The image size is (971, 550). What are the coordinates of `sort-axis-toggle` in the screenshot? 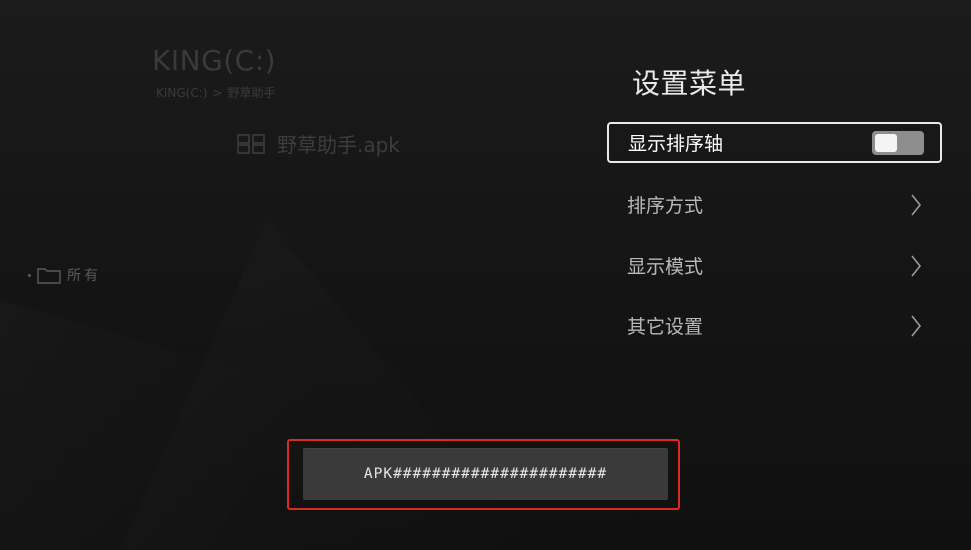 It's located at (898, 142).